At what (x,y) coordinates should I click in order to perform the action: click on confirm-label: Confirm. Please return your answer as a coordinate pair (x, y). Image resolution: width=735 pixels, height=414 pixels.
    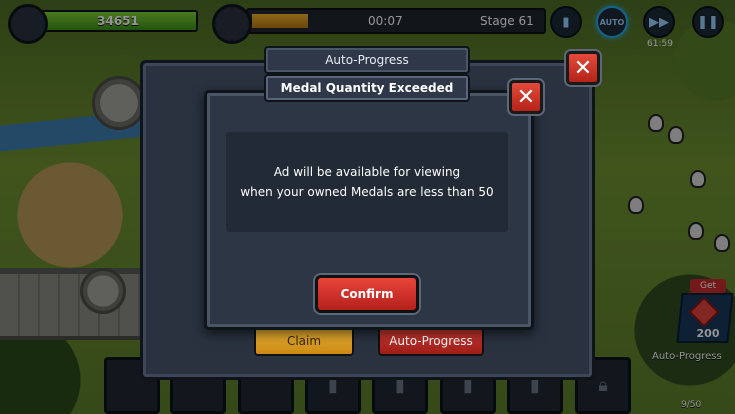
    Looking at the image, I should click on (367, 294).